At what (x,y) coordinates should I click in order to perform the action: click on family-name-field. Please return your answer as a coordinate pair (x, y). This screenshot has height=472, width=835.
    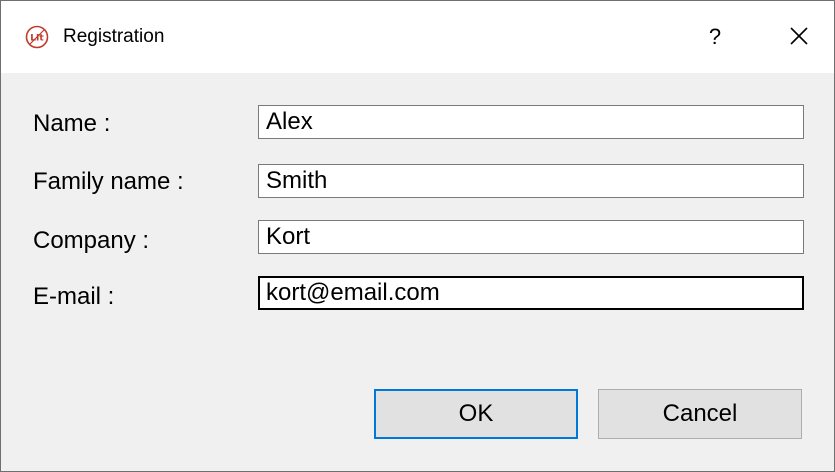
    Looking at the image, I should click on (531, 181).